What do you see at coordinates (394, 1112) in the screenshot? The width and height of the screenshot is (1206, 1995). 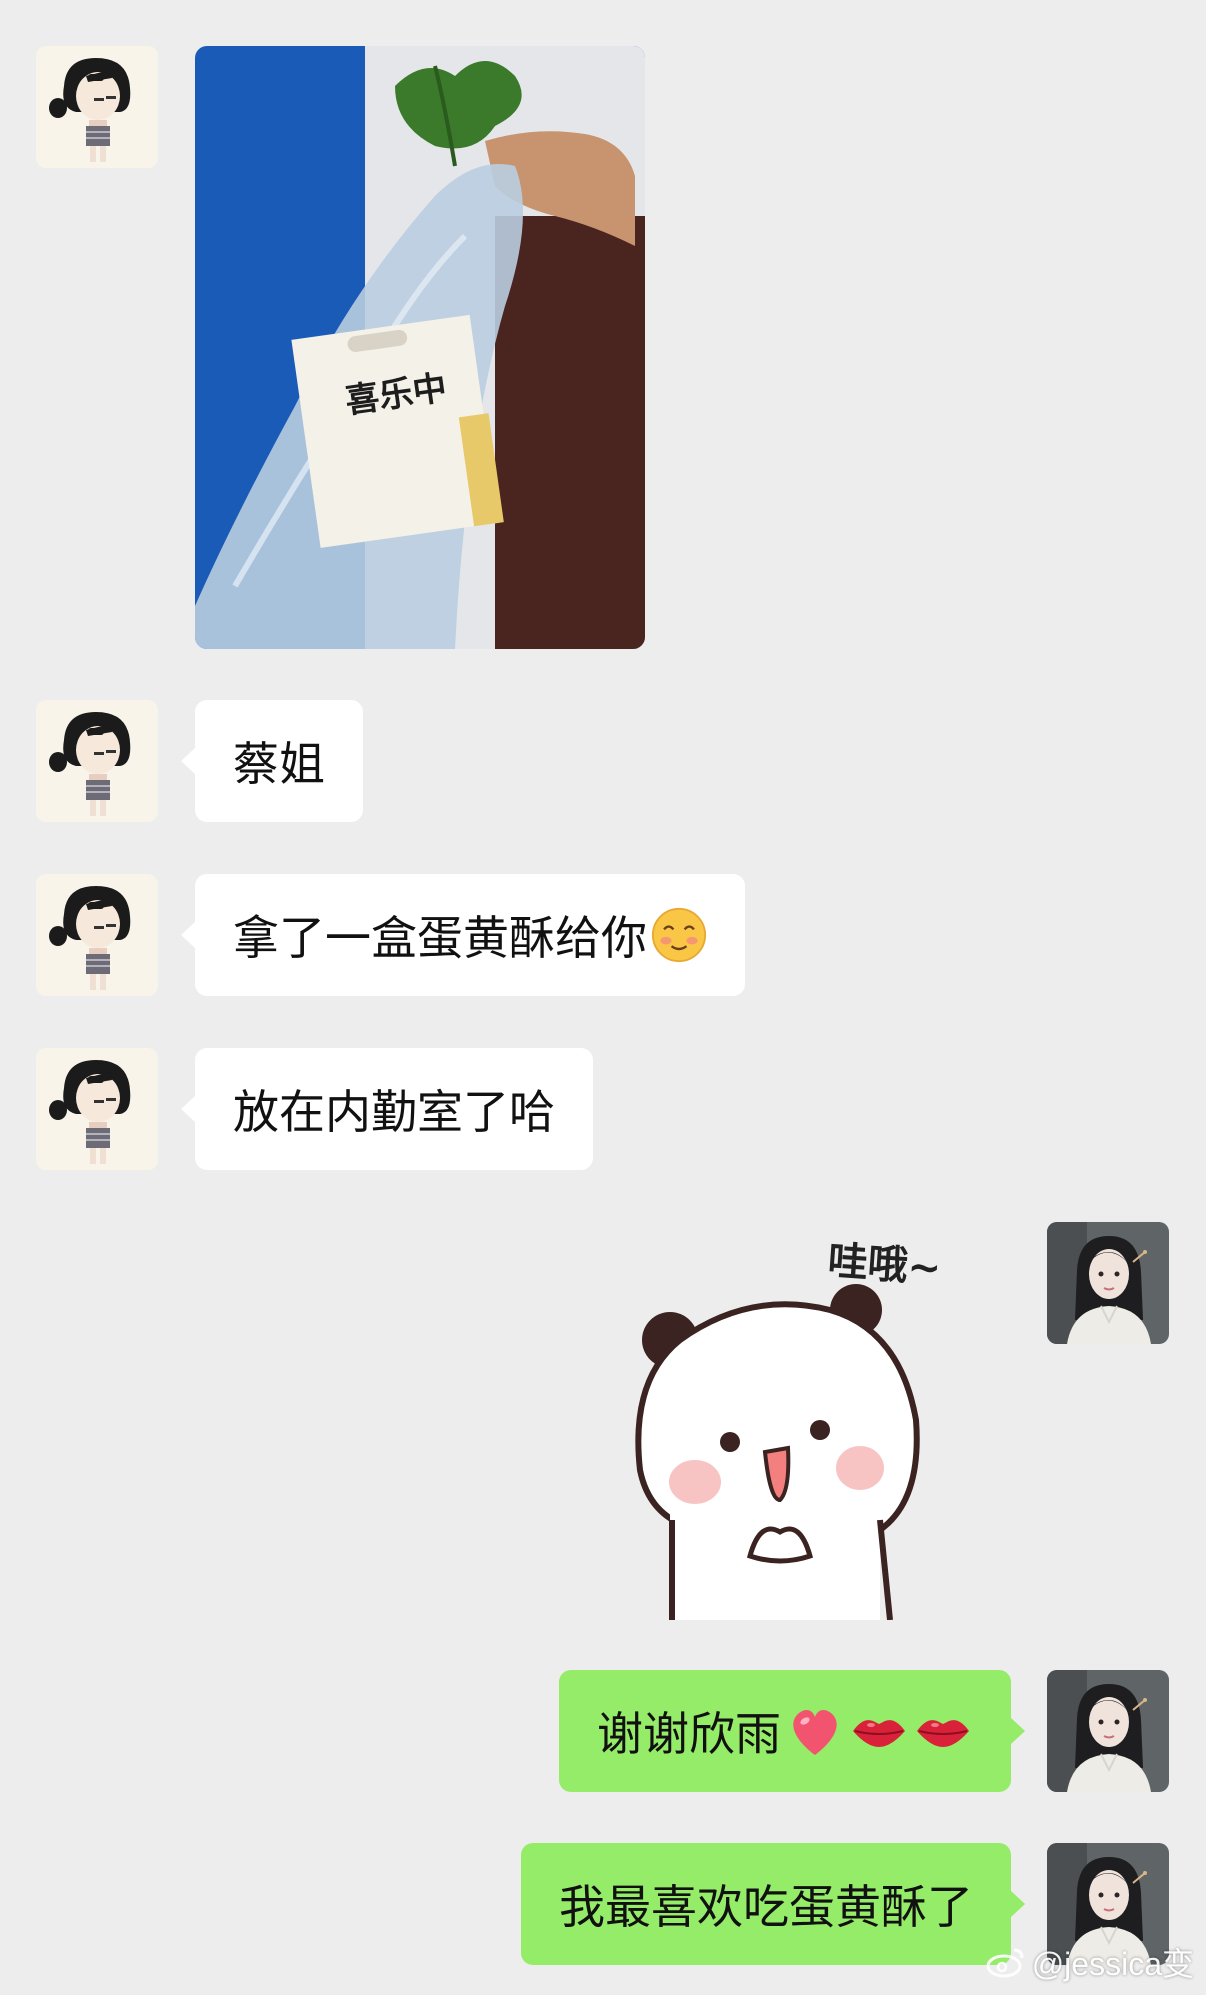 I see `message-text: 放在内勤室了哈` at bounding box center [394, 1112].